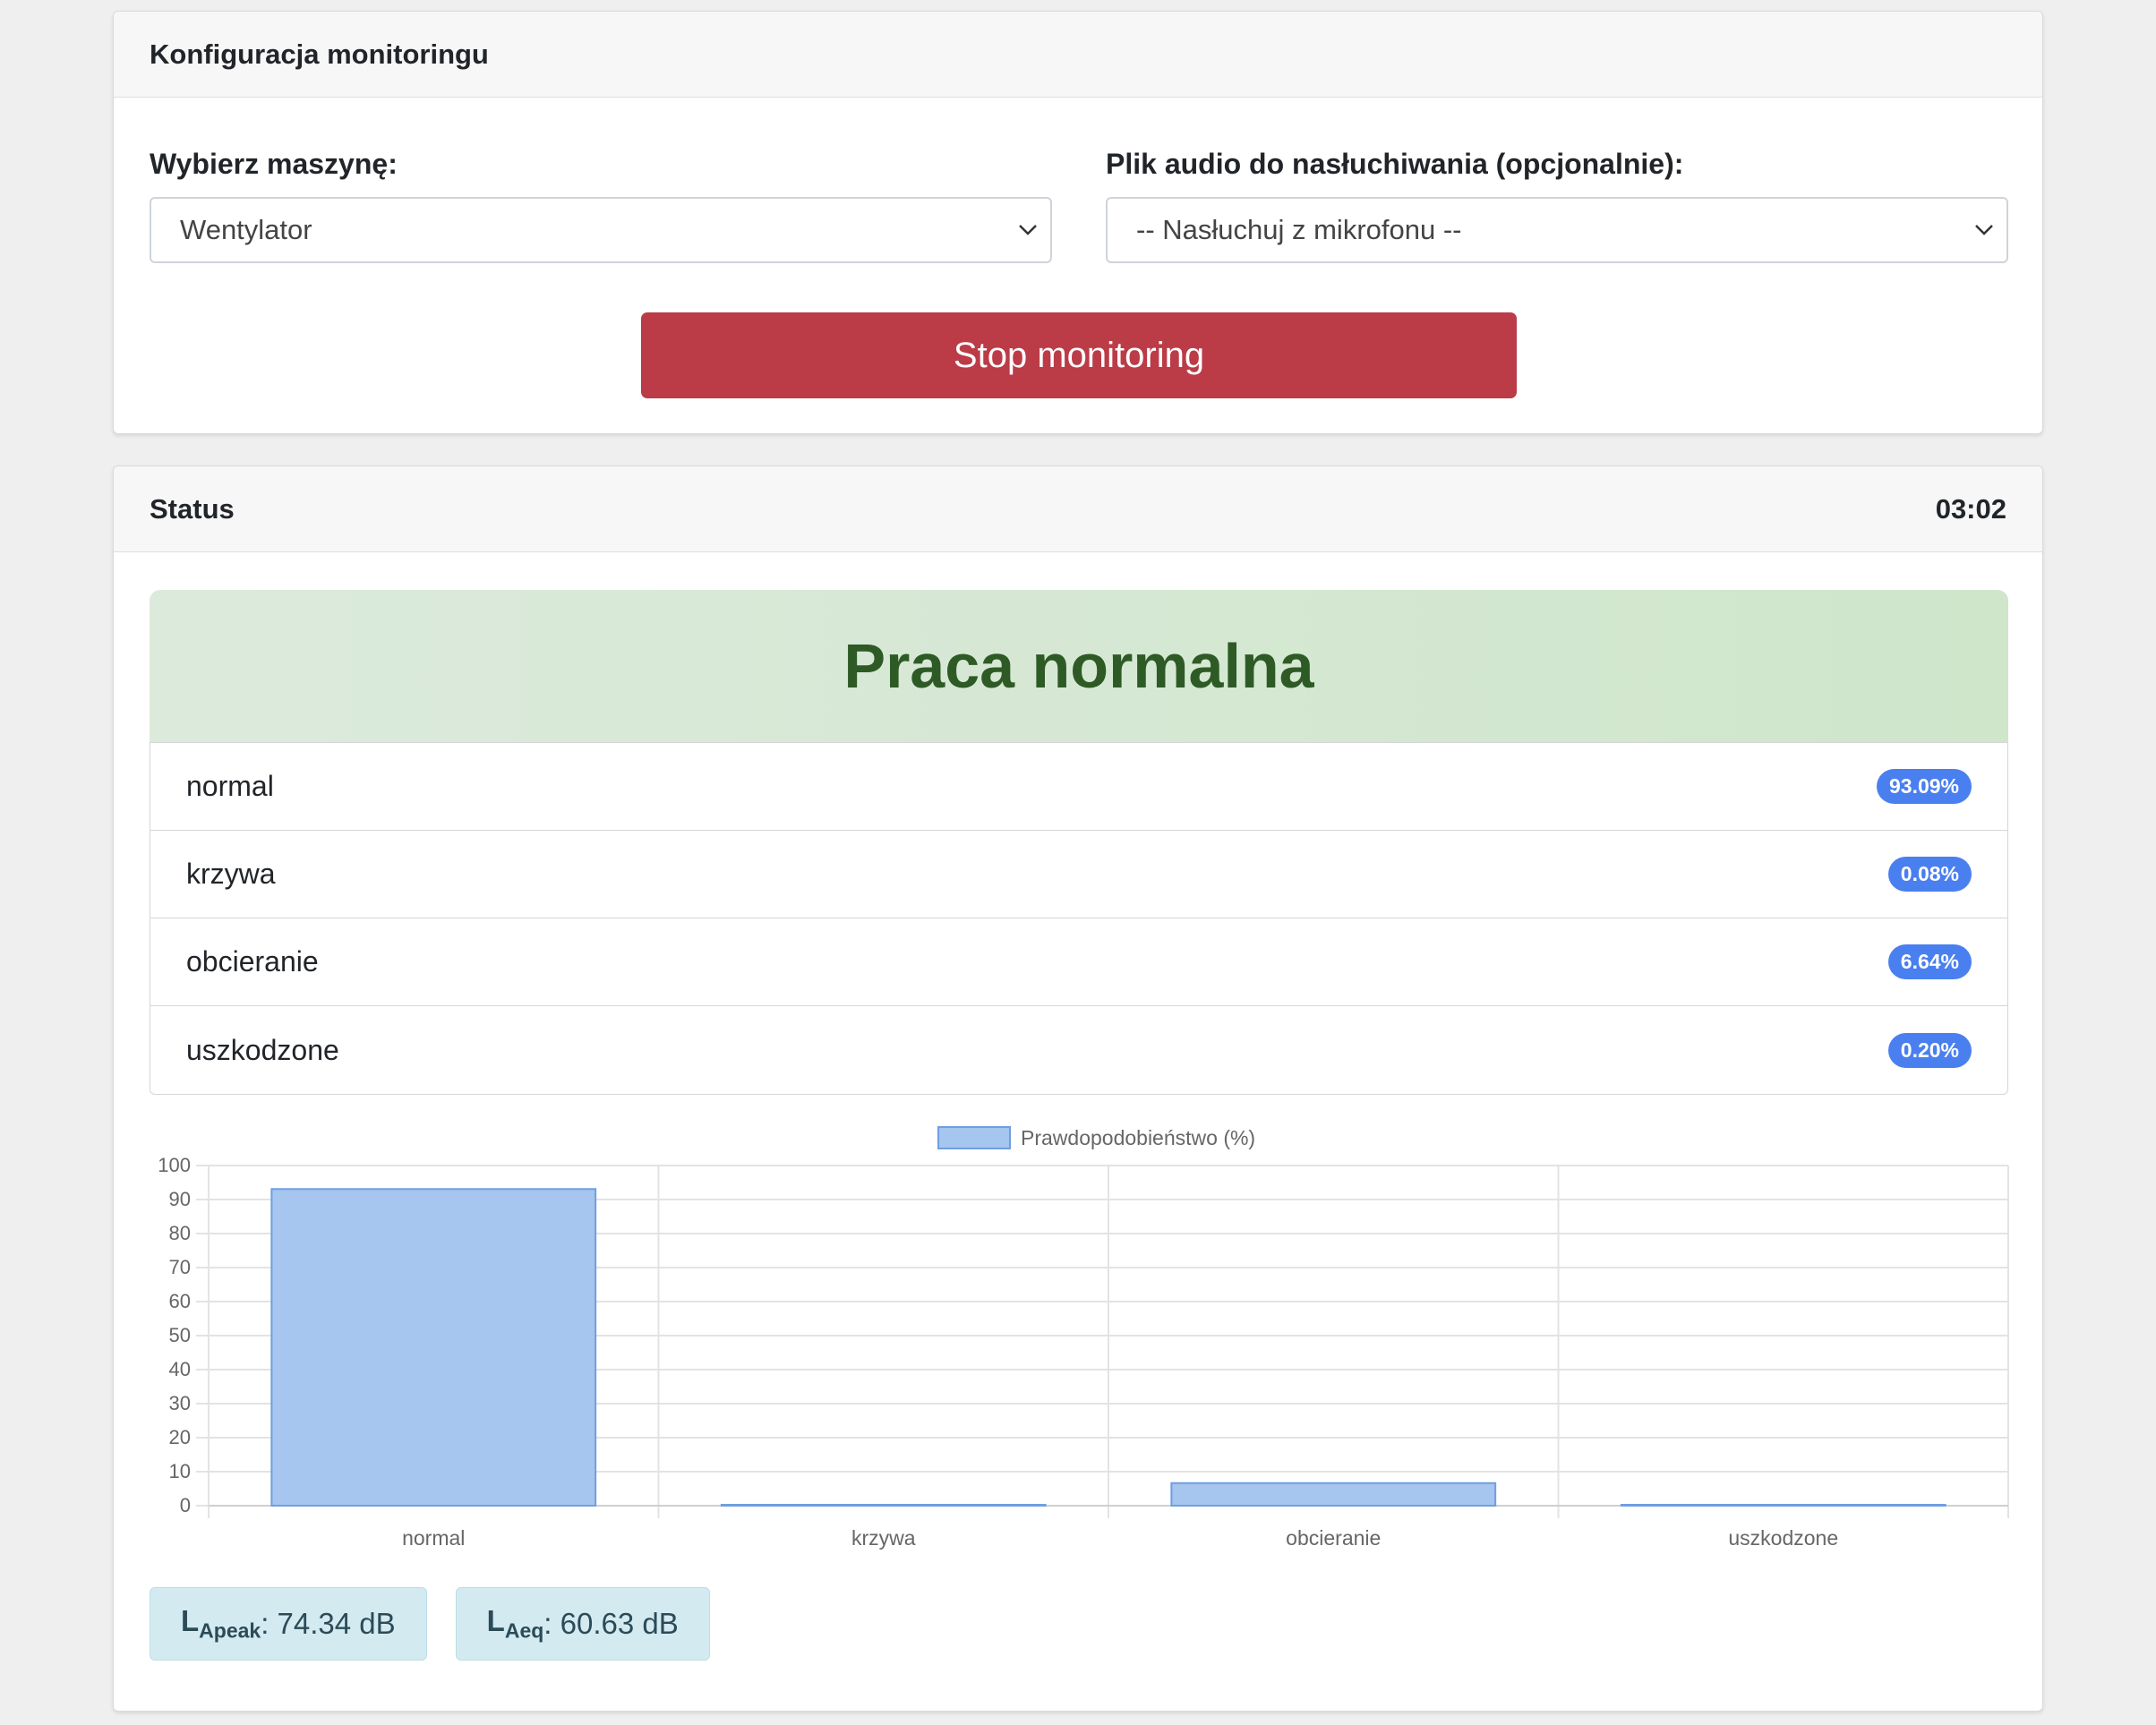 The width and height of the screenshot is (2156, 1725). Describe the element at coordinates (1333, 1538) in the screenshot. I see `x-tick-label: obcieranie` at that location.